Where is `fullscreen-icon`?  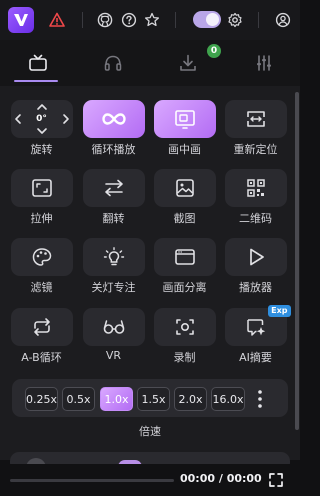 fullscreen-icon is located at coordinates (276, 480).